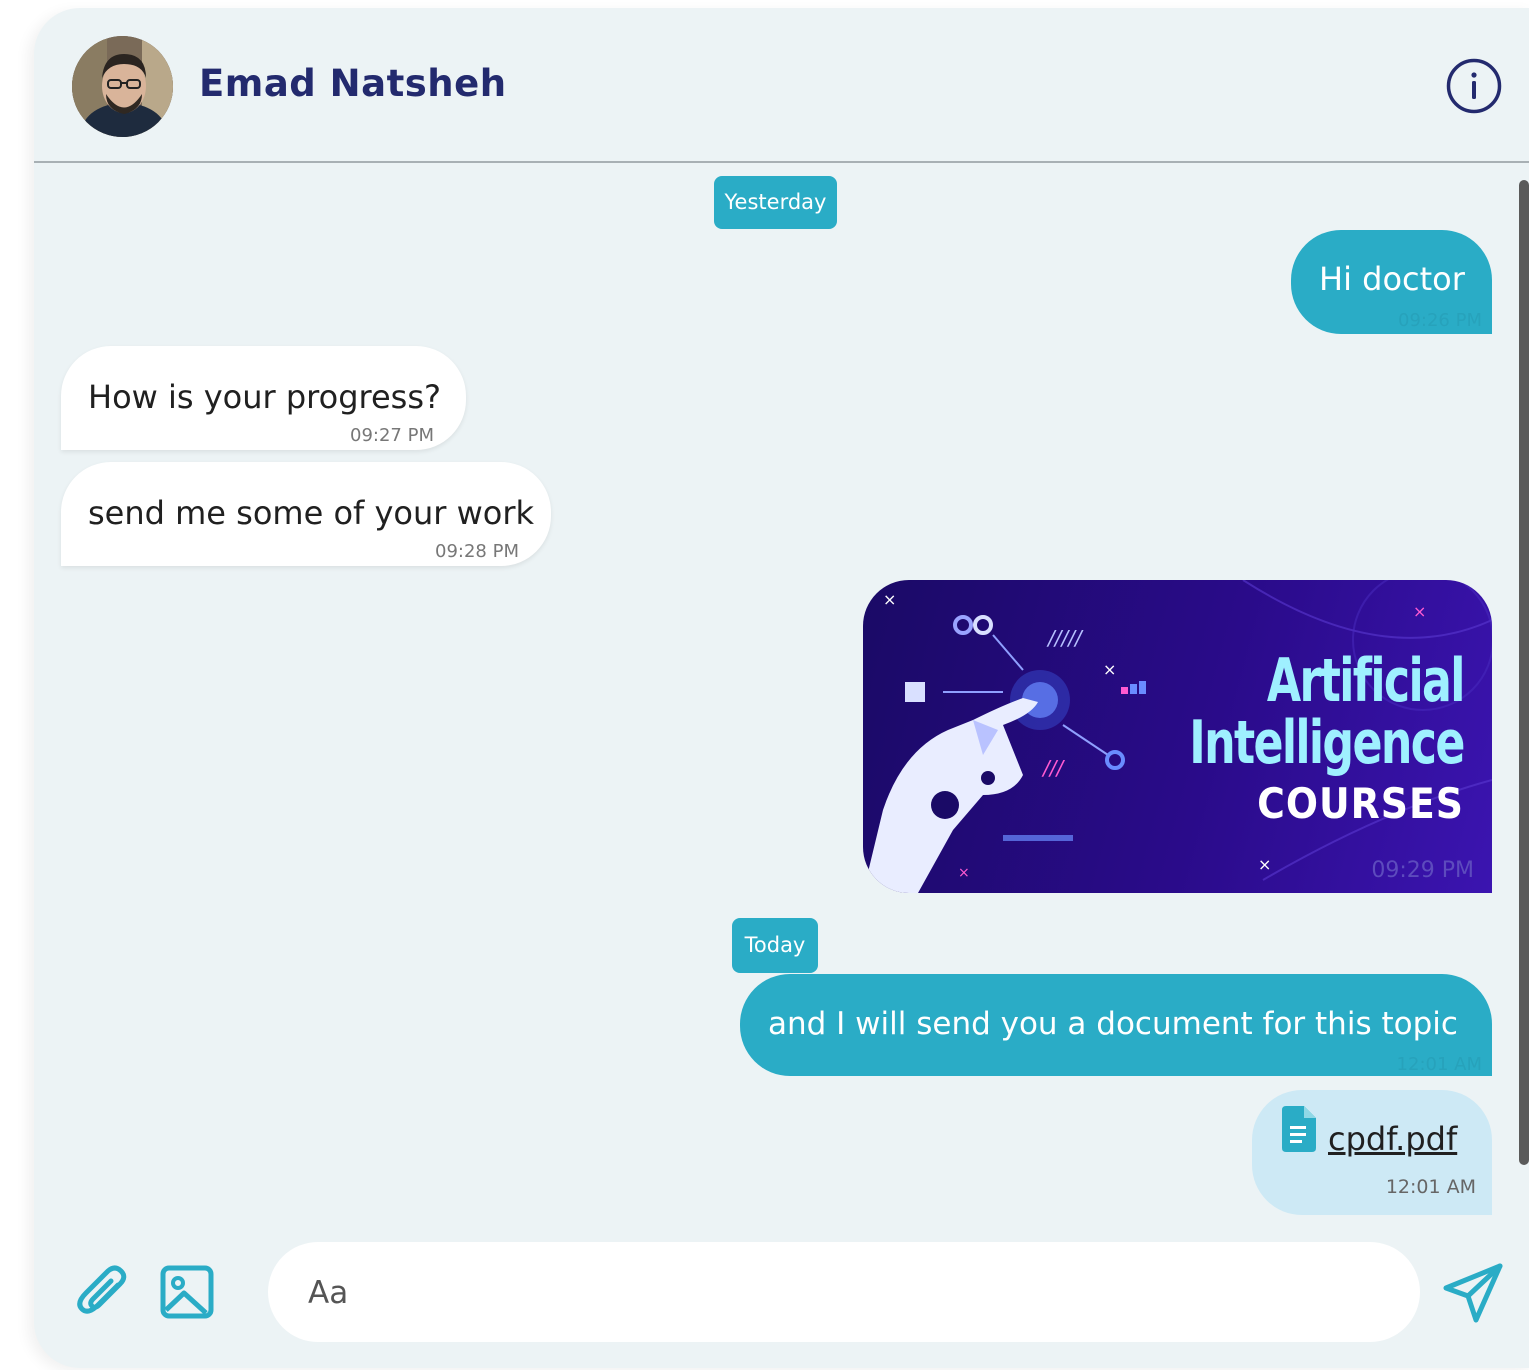 Image resolution: width=1529 pixels, height=1370 pixels. I want to click on message-composer, so click(844, 1292).